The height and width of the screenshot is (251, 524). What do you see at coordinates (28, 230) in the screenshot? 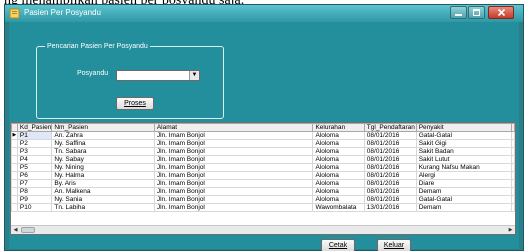
I see `scroll-thumb` at bounding box center [28, 230].